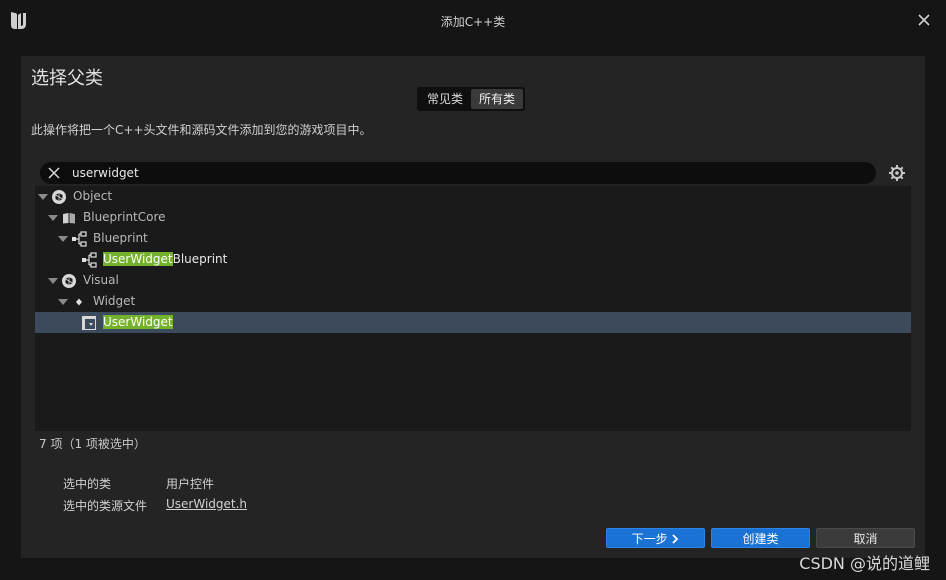 The height and width of the screenshot is (580, 946). What do you see at coordinates (87, 484) in the screenshot?
I see `selected-class-label: 选中的类` at bounding box center [87, 484].